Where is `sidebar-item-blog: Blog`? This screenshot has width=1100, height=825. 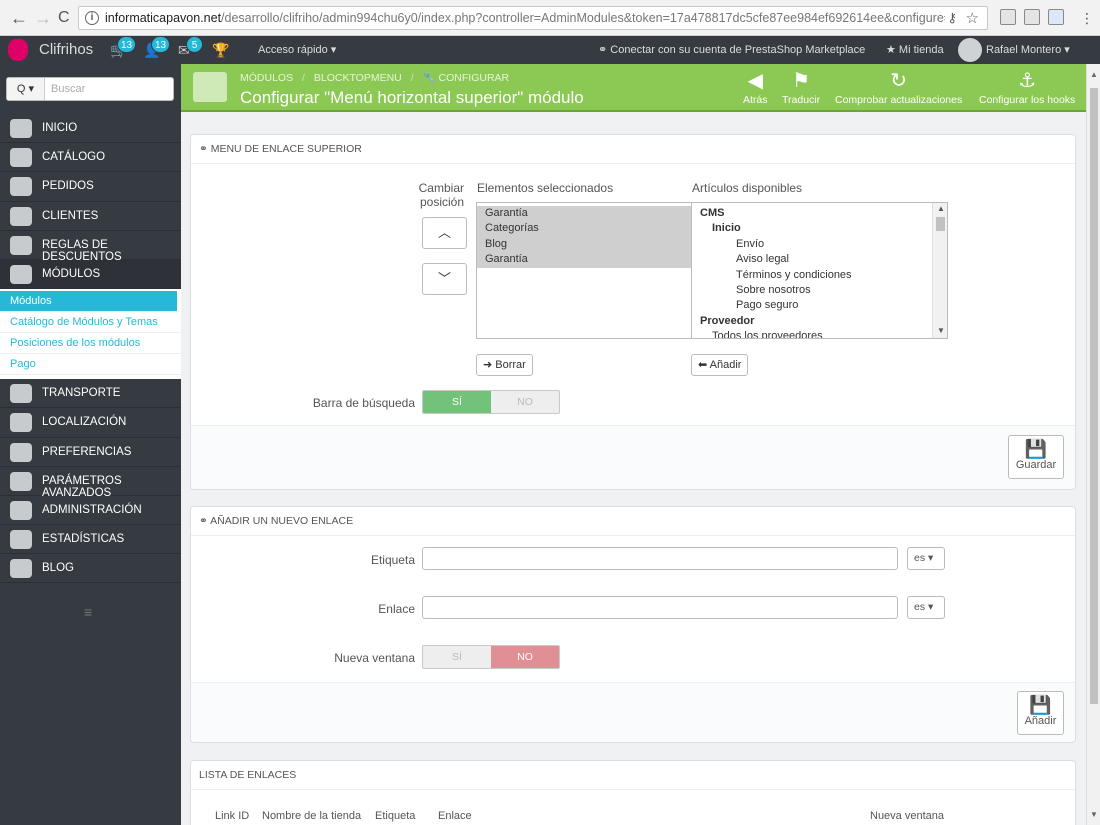
sidebar-item-blog: Blog is located at coordinates (90, 569).